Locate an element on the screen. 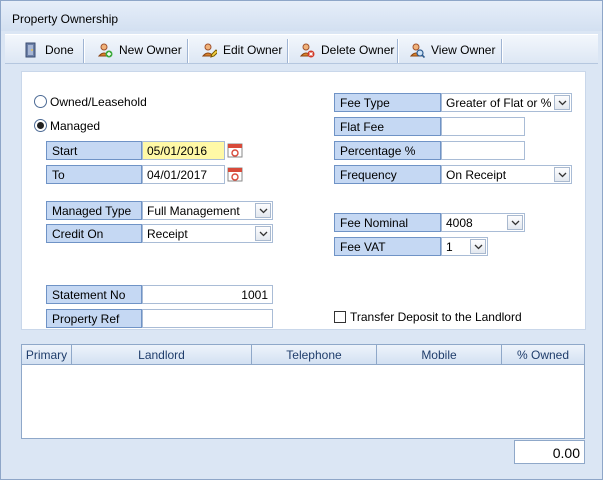  delete-user-icon is located at coordinates (307, 50).